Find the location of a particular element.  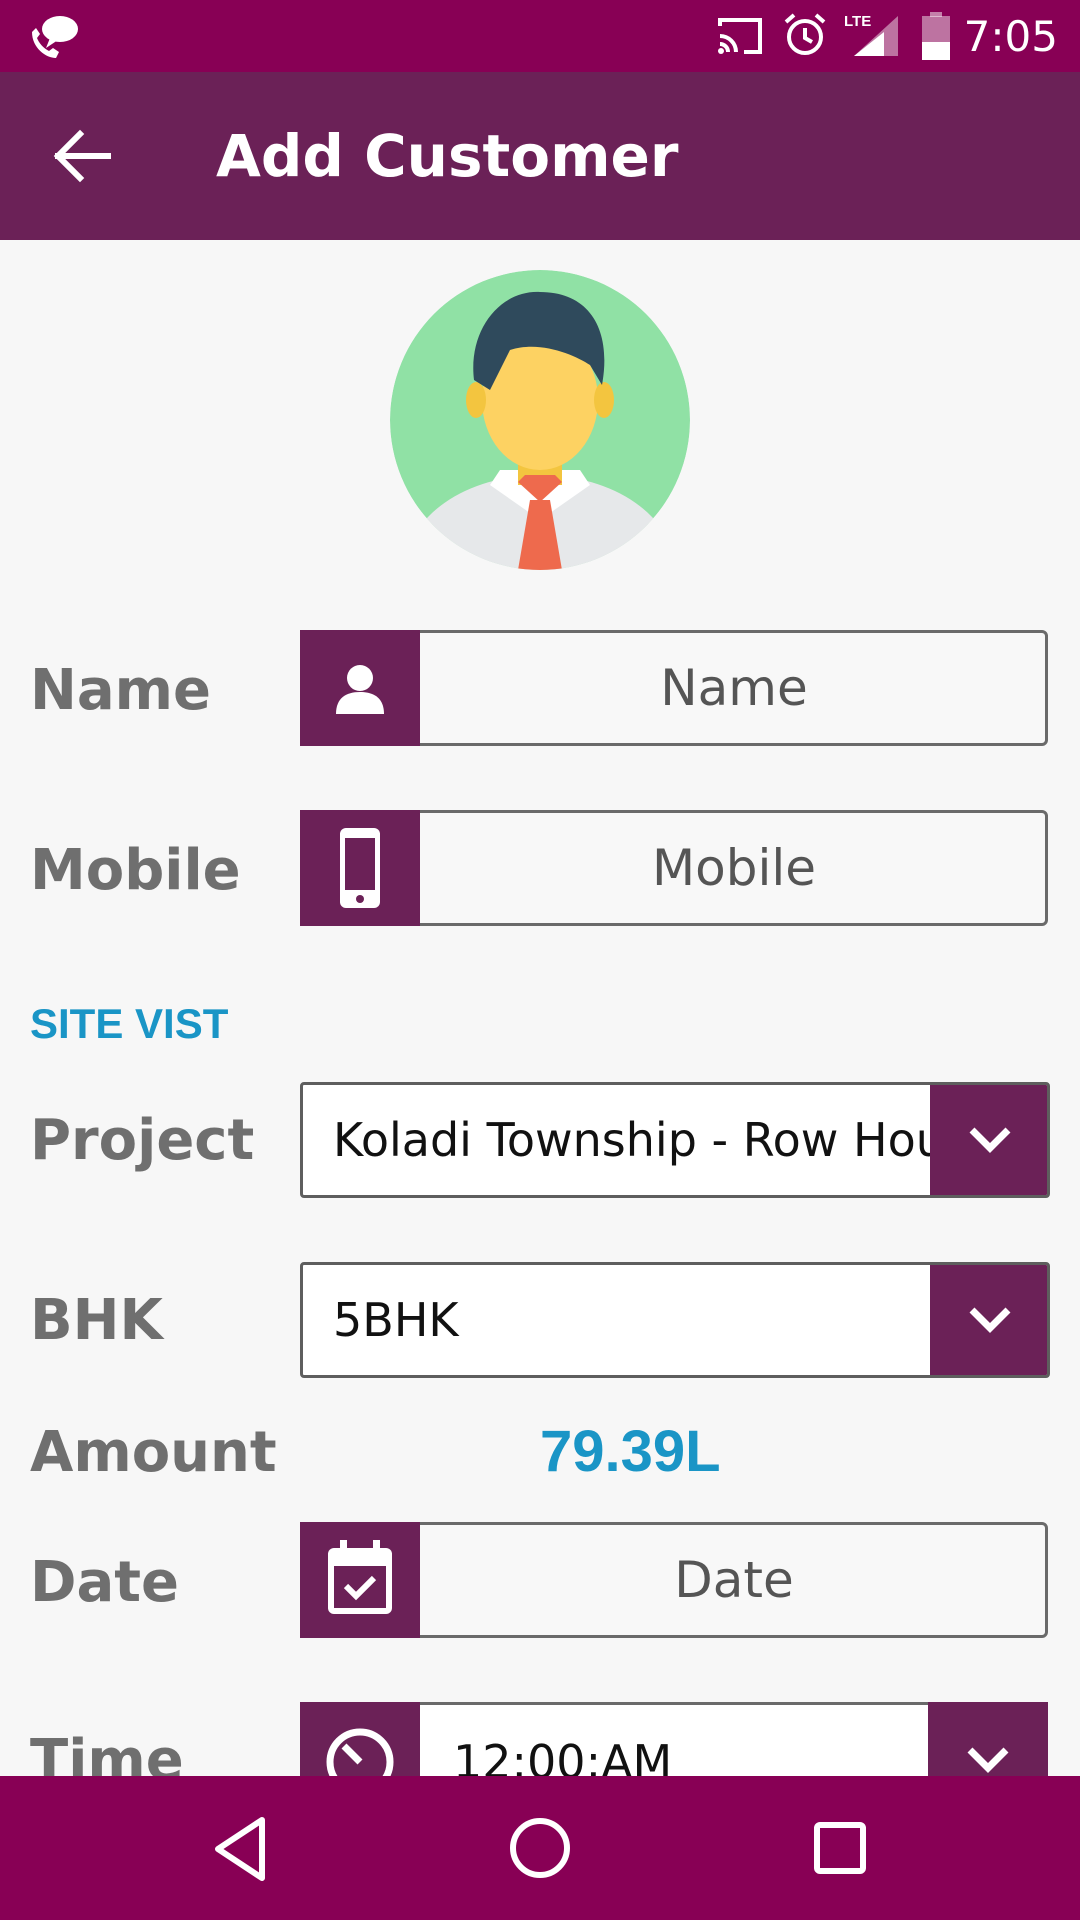

mobile-placeholder: Mobile is located at coordinates (733, 868).